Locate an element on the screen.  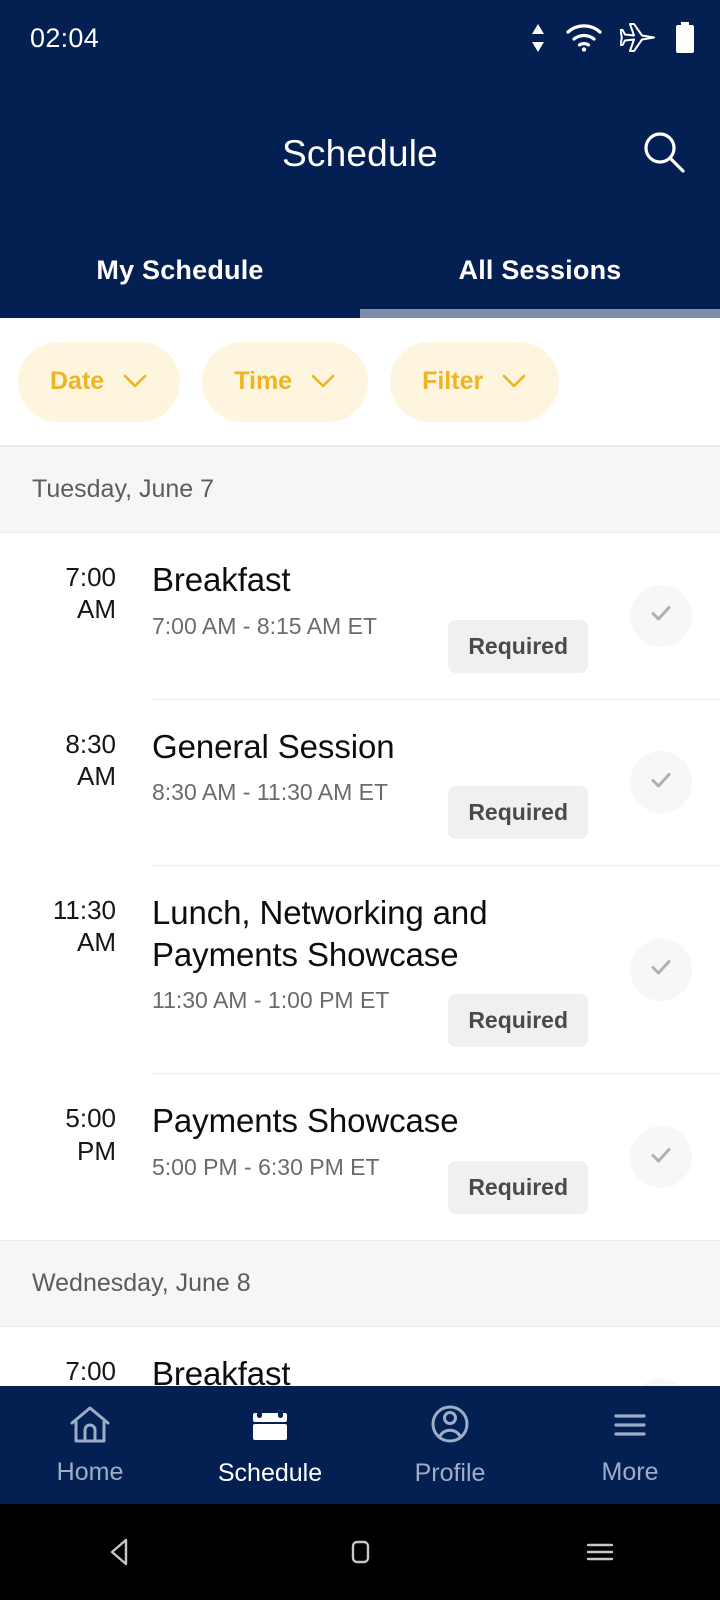
nav-item-profile-label: Profile is located at coordinates (450, 1472).